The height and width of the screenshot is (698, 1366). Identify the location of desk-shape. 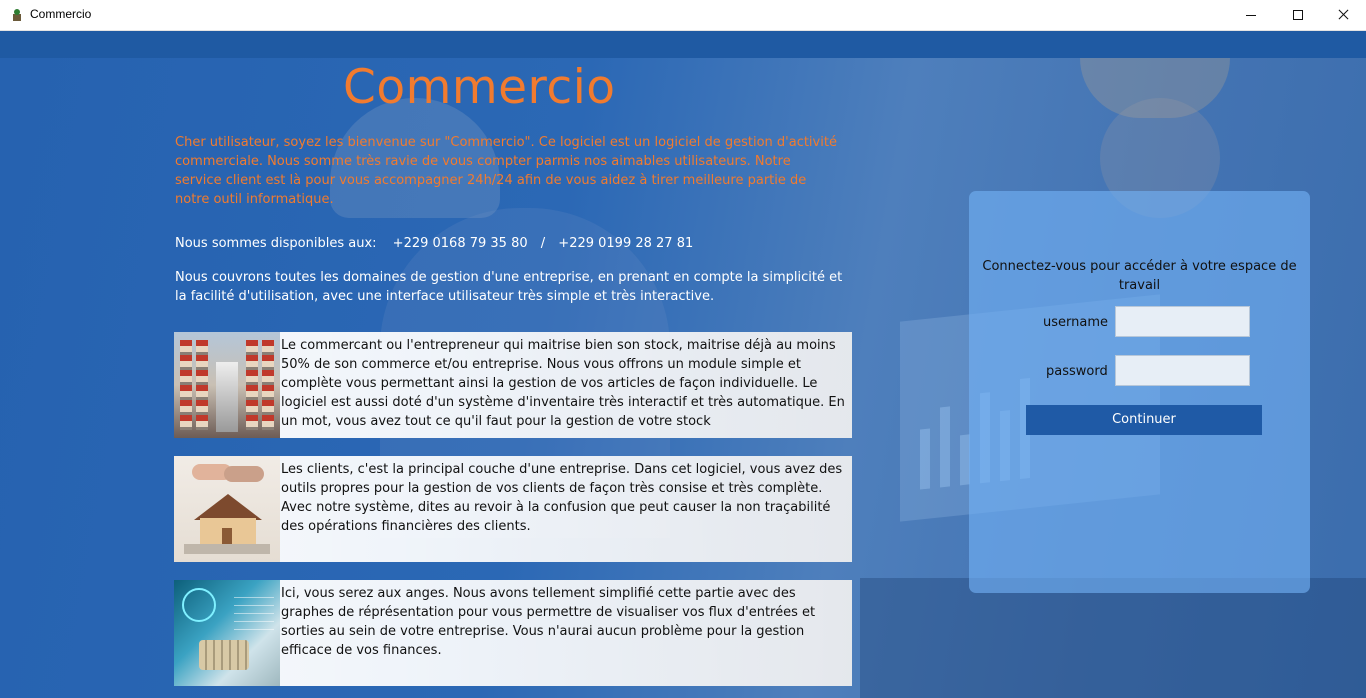
(1113, 638).